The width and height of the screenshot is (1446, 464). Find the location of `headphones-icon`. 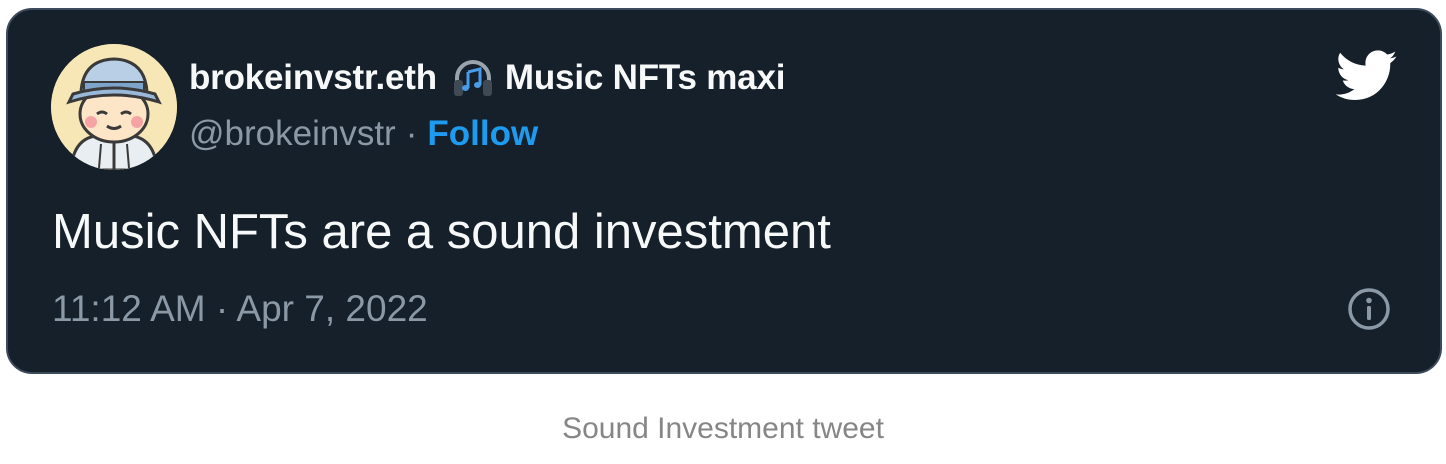

headphones-icon is located at coordinates (473, 78).